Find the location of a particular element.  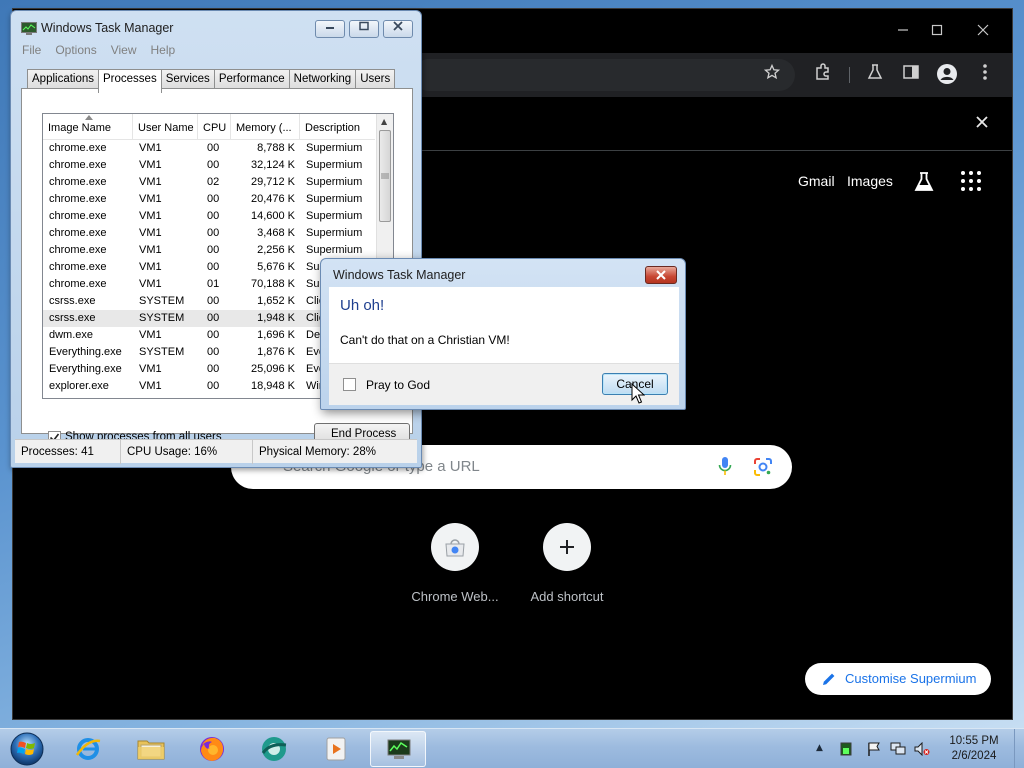

shortcut-tile is located at coordinates (455, 547).